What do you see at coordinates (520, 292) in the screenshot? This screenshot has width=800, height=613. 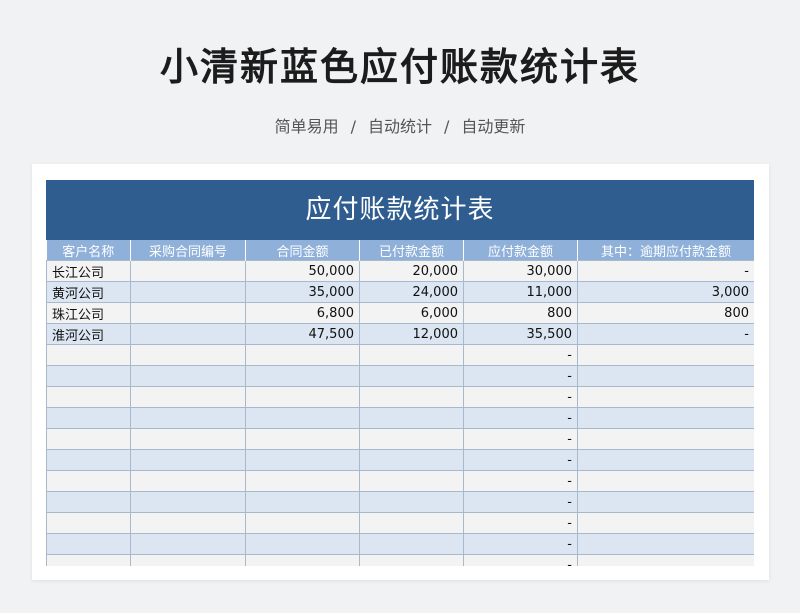 I see `cell-payable-amount: 11,000` at bounding box center [520, 292].